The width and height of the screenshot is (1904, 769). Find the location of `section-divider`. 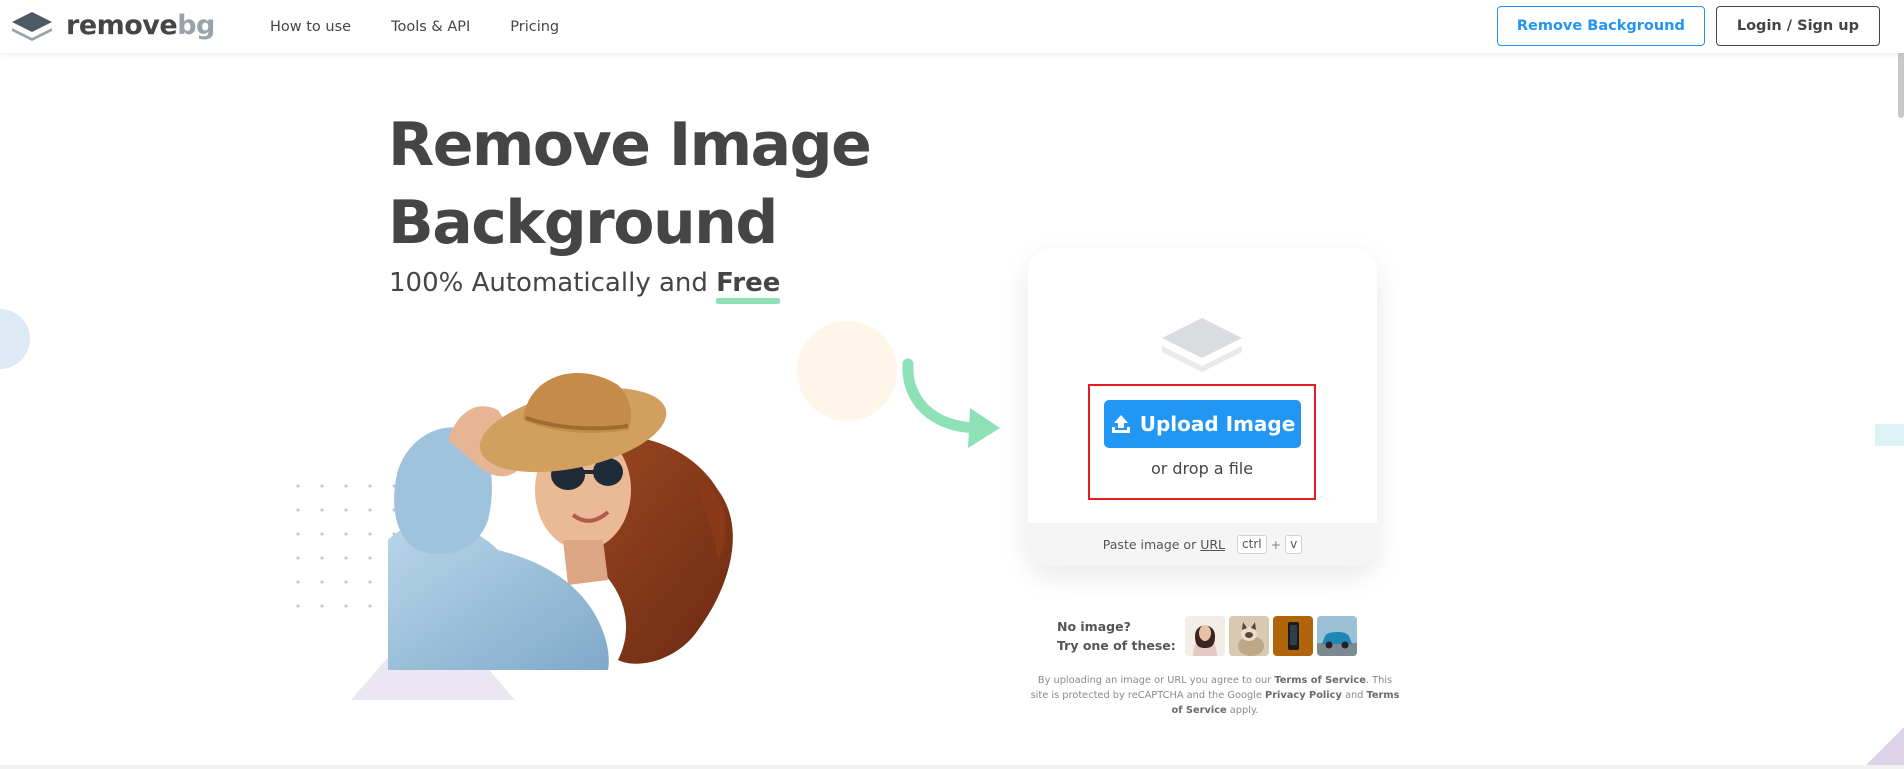

section-divider is located at coordinates (952, 767).